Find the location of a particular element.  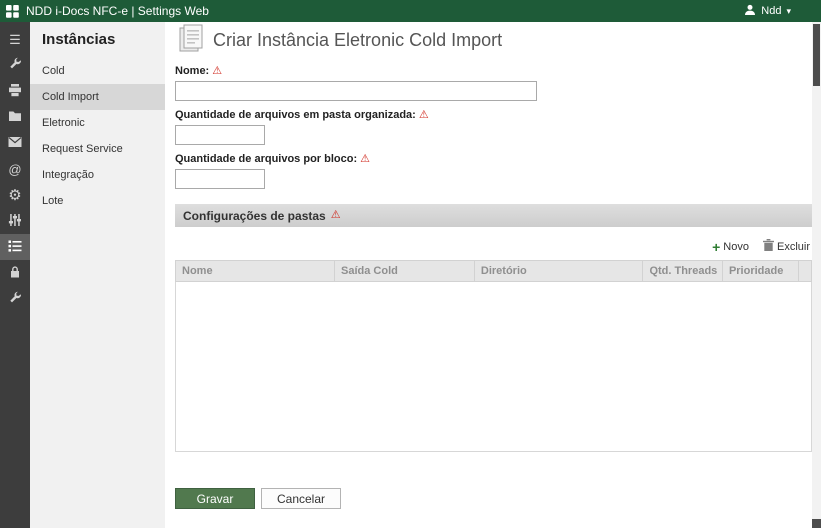

wrench-icon is located at coordinates (15, 299).